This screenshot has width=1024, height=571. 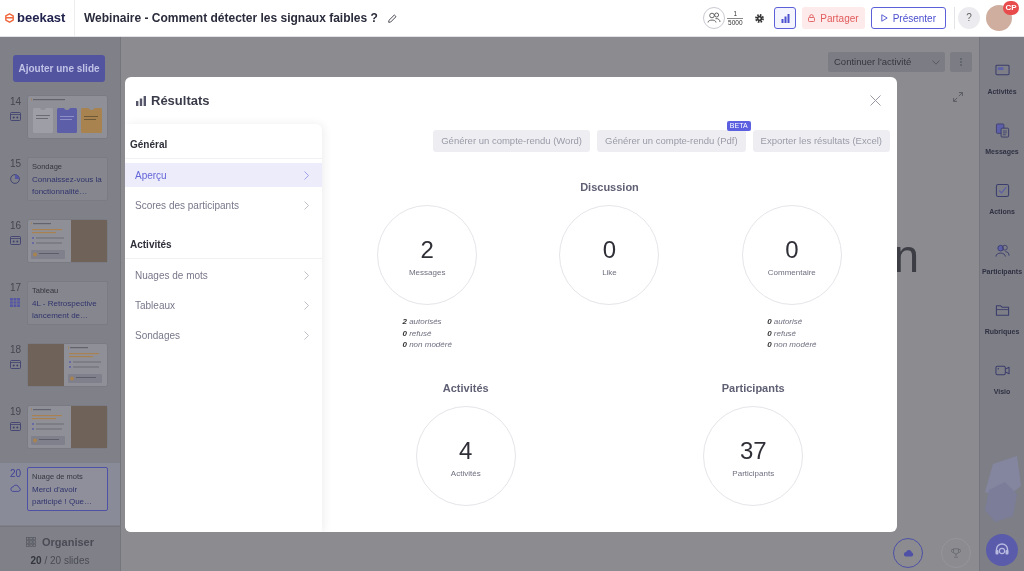 What do you see at coordinates (1002, 190) in the screenshot?
I see `checkbox-icon` at bounding box center [1002, 190].